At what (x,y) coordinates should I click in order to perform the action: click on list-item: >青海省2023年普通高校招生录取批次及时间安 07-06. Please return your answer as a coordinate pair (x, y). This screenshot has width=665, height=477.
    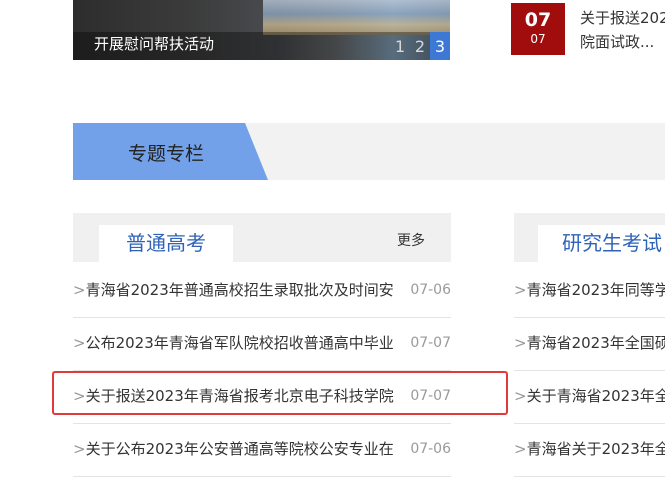
    Looking at the image, I should click on (262, 291).